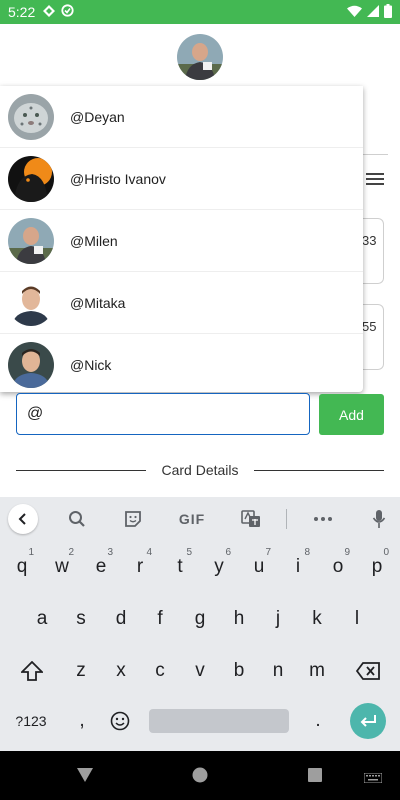  What do you see at coordinates (121, 671) in the screenshot?
I see `key-x: x` at bounding box center [121, 671].